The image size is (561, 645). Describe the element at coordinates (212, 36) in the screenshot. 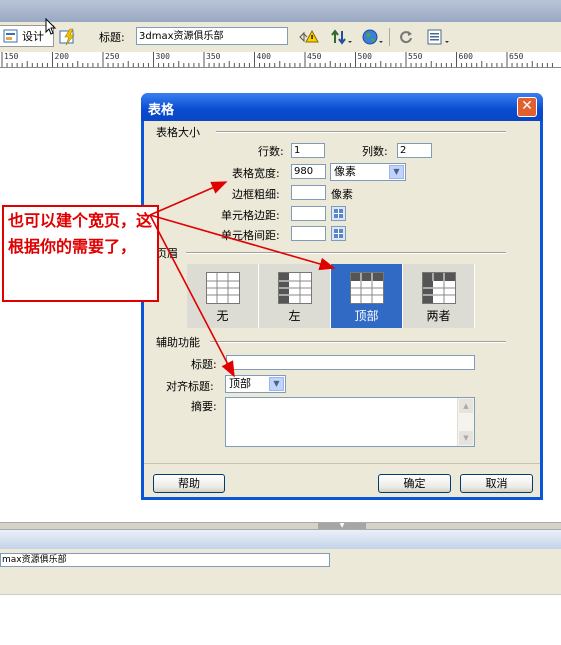

I see `doc-title-input: 3dmax资源俱乐部` at that location.